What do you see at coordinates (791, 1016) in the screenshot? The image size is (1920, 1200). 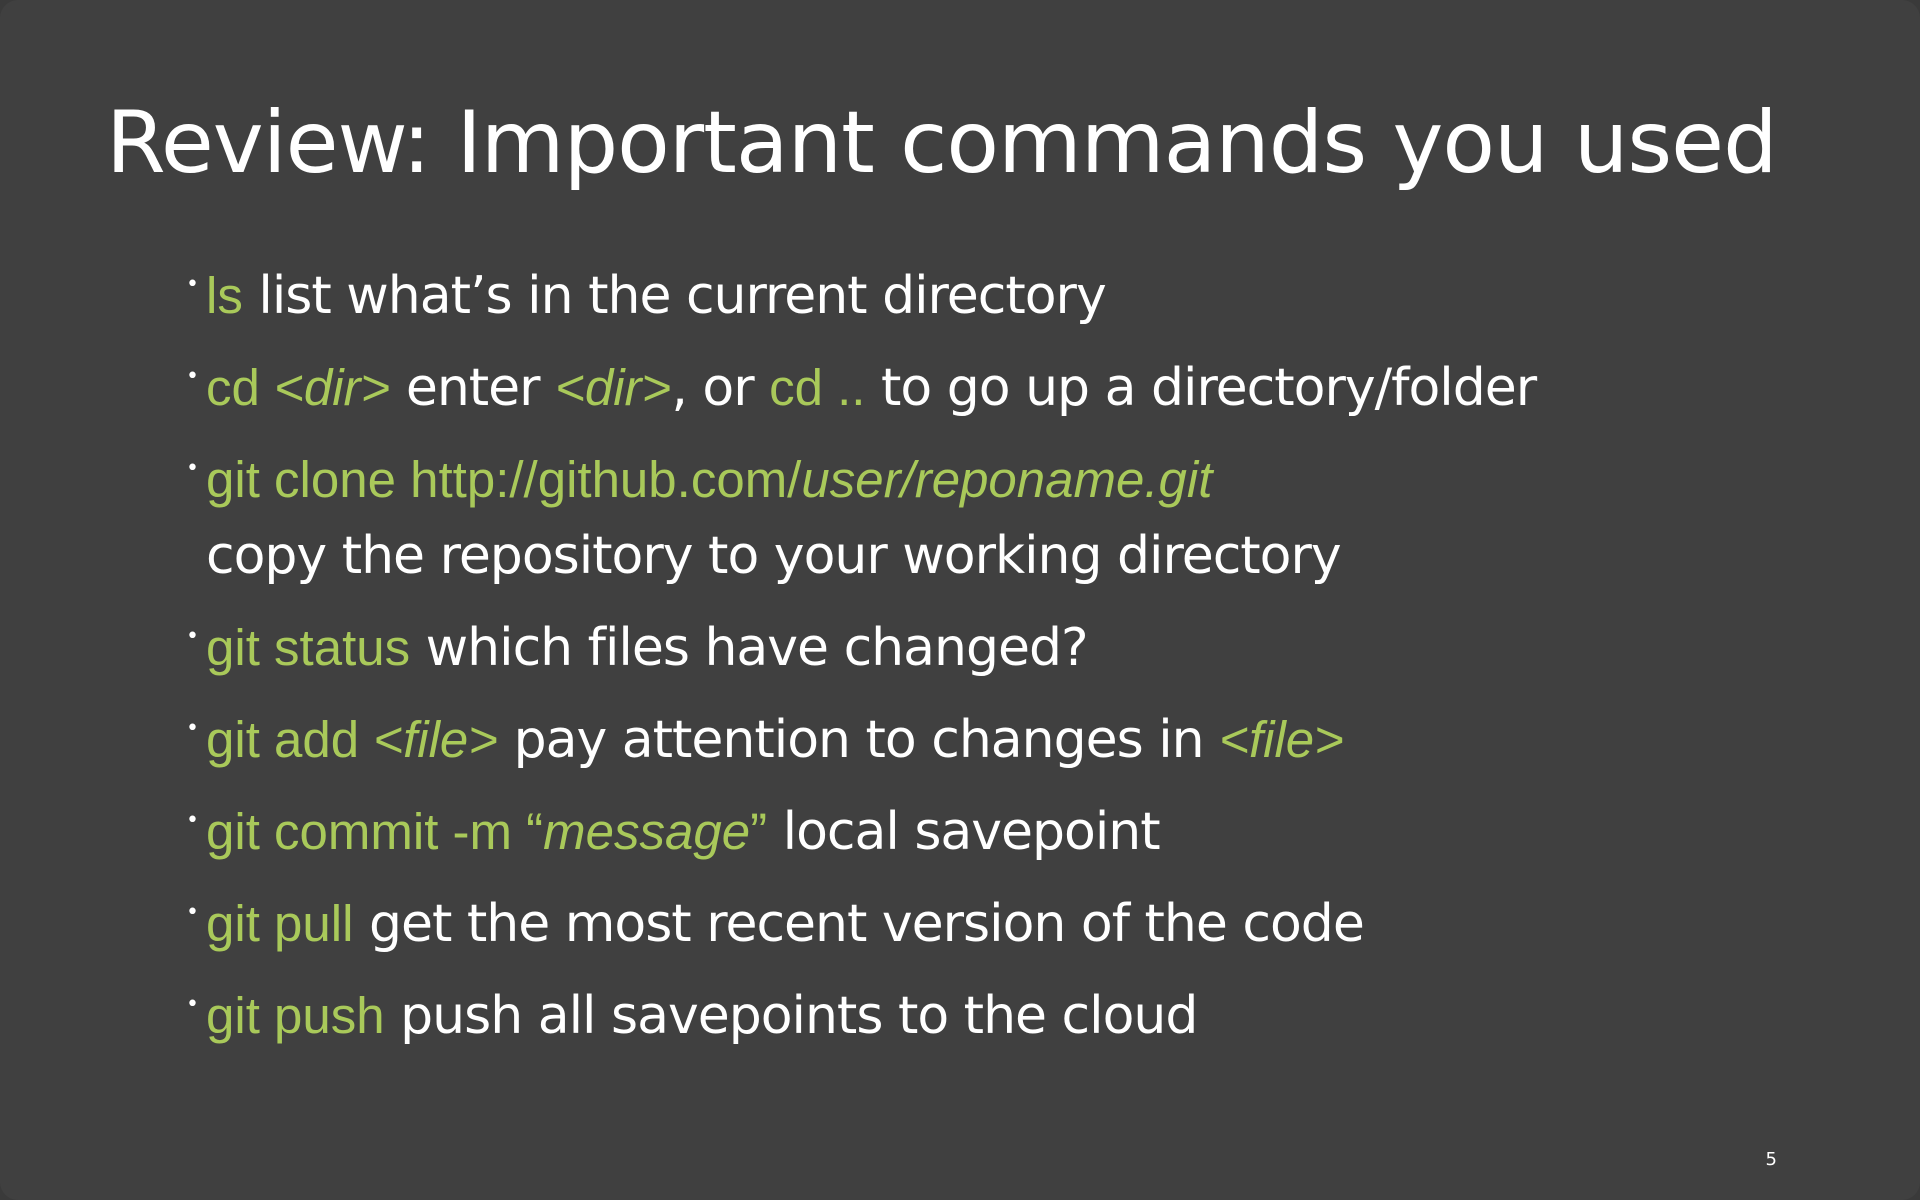 I see `description-text: push all savepoints to the cloud` at bounding box center [791, 1016].